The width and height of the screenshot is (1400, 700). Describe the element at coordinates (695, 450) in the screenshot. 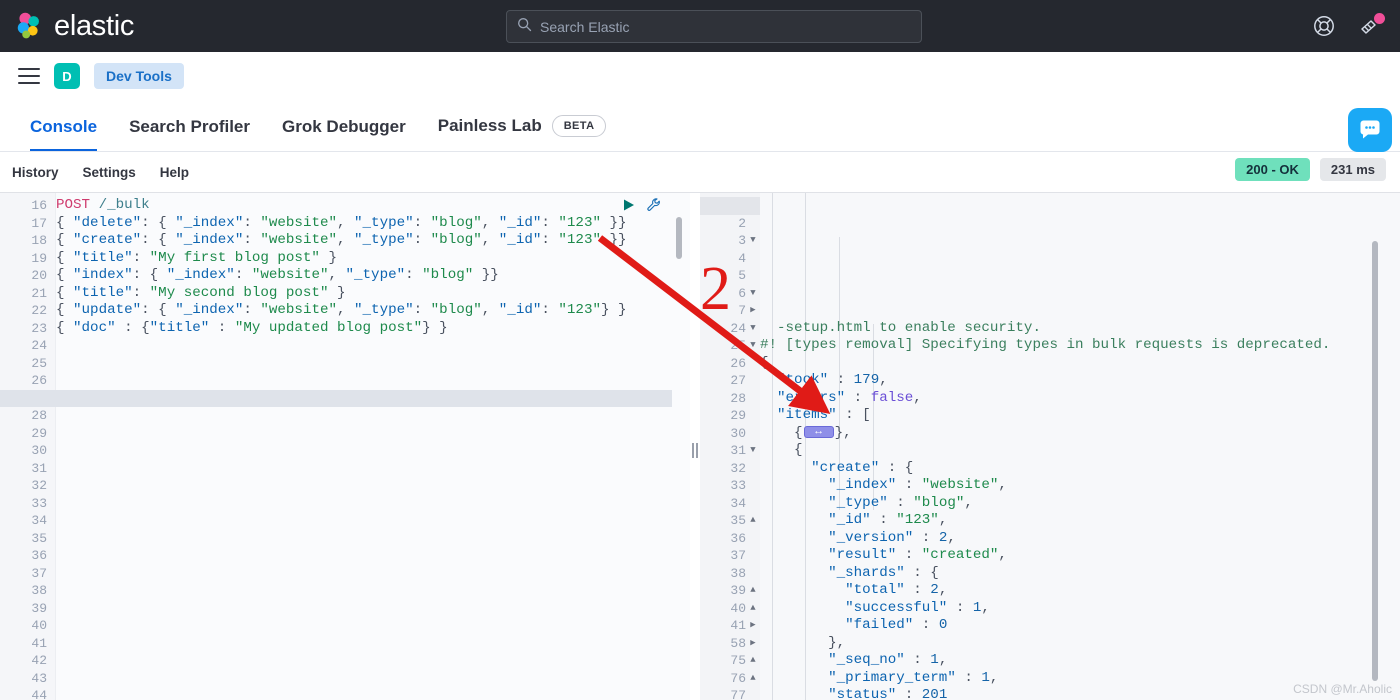

I see `pane-resize-handle` at that location.